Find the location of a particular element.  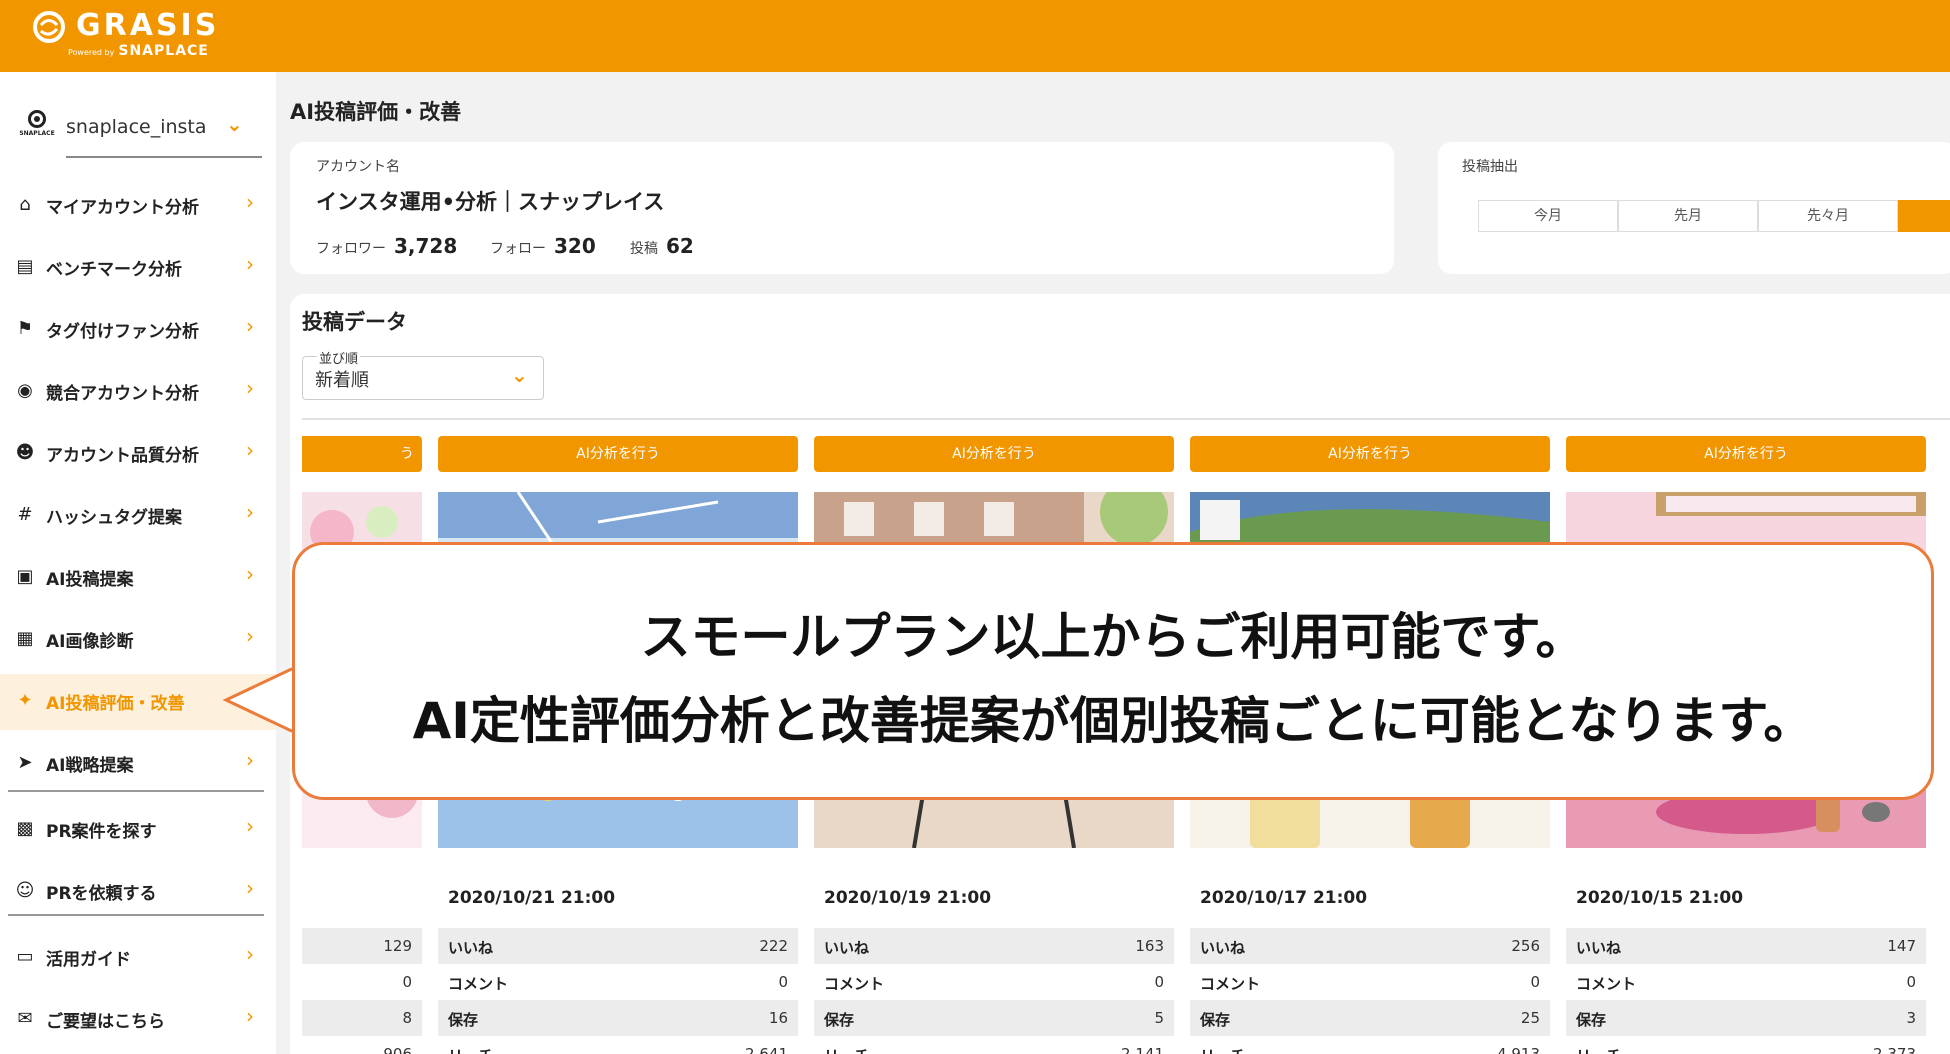

brand-name: GRASIS is located at coordinates (148, 25).